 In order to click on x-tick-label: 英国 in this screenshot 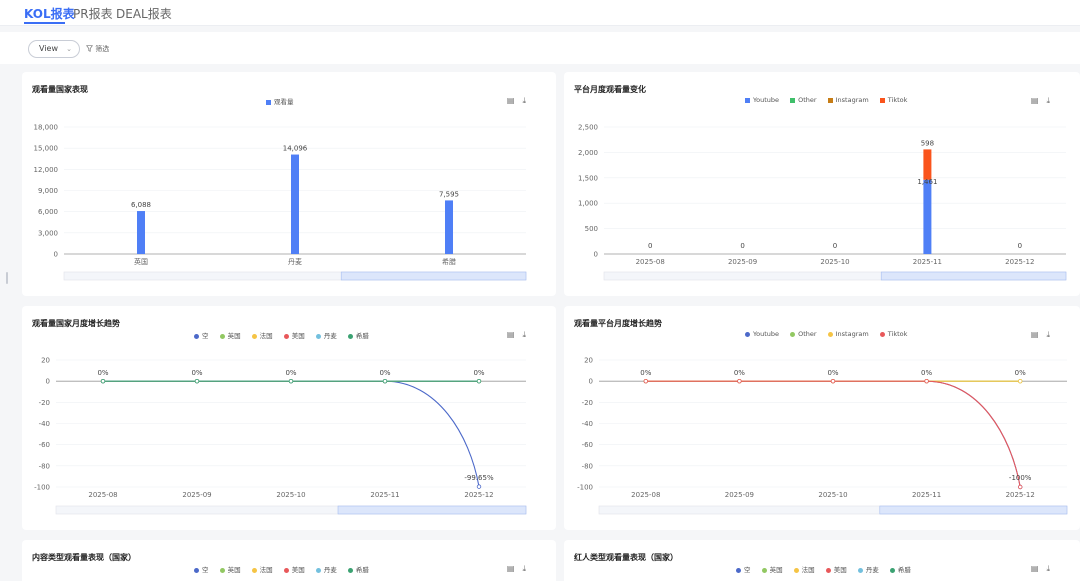, I will do `click(141, 261)`.